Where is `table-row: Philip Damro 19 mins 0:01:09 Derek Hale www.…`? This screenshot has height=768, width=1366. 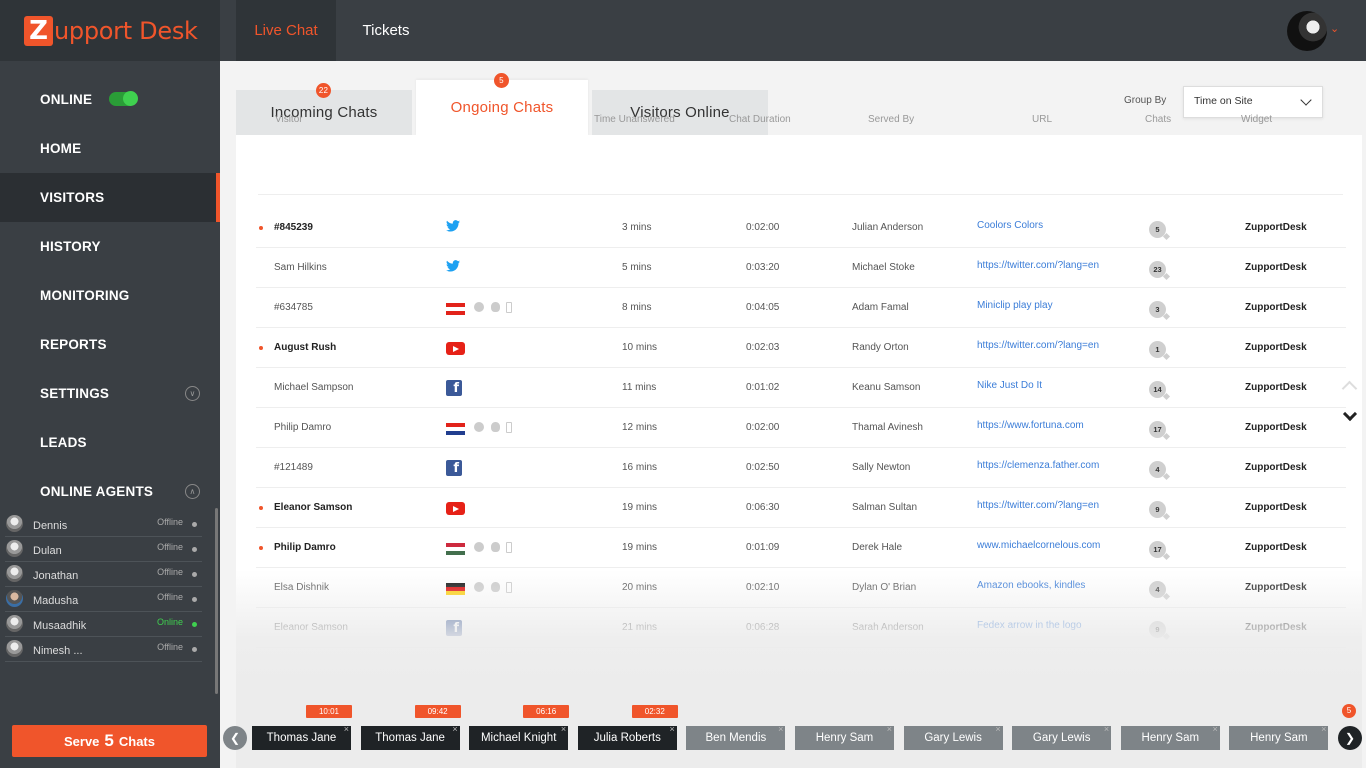 table-row: Philip Damro 19 mins 0:01:09 Derek Hale www.… is located at coordinates (791, 548).